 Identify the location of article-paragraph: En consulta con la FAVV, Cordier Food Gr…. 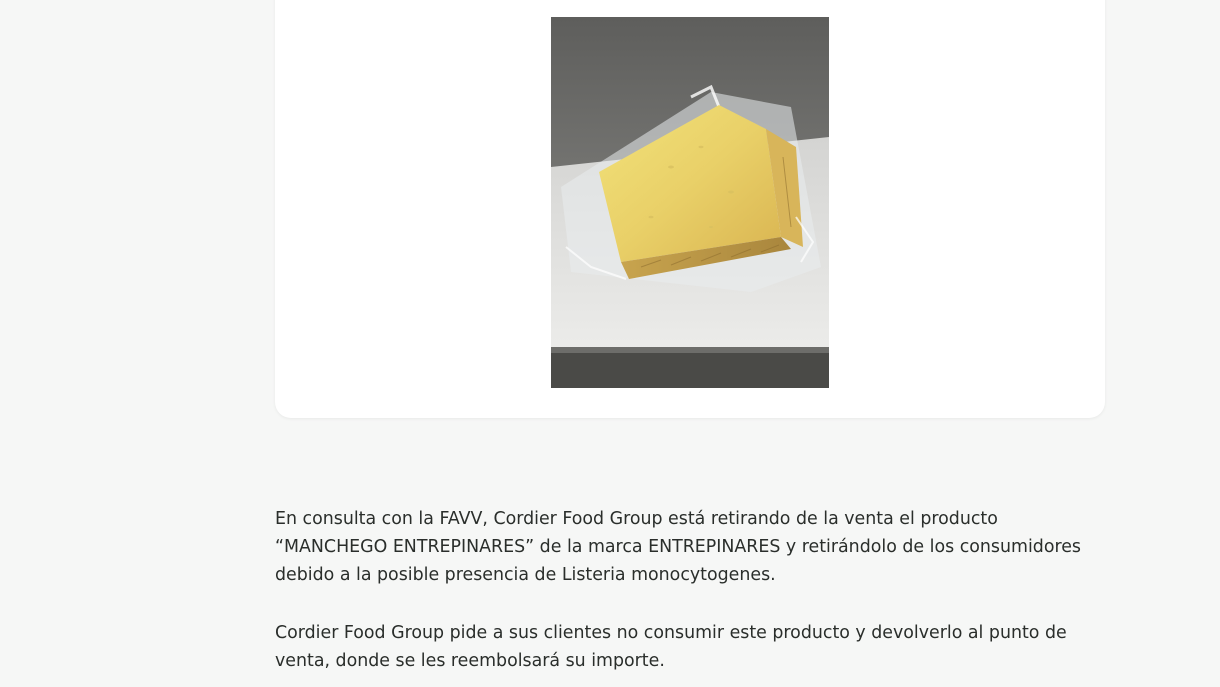
(678, 547).